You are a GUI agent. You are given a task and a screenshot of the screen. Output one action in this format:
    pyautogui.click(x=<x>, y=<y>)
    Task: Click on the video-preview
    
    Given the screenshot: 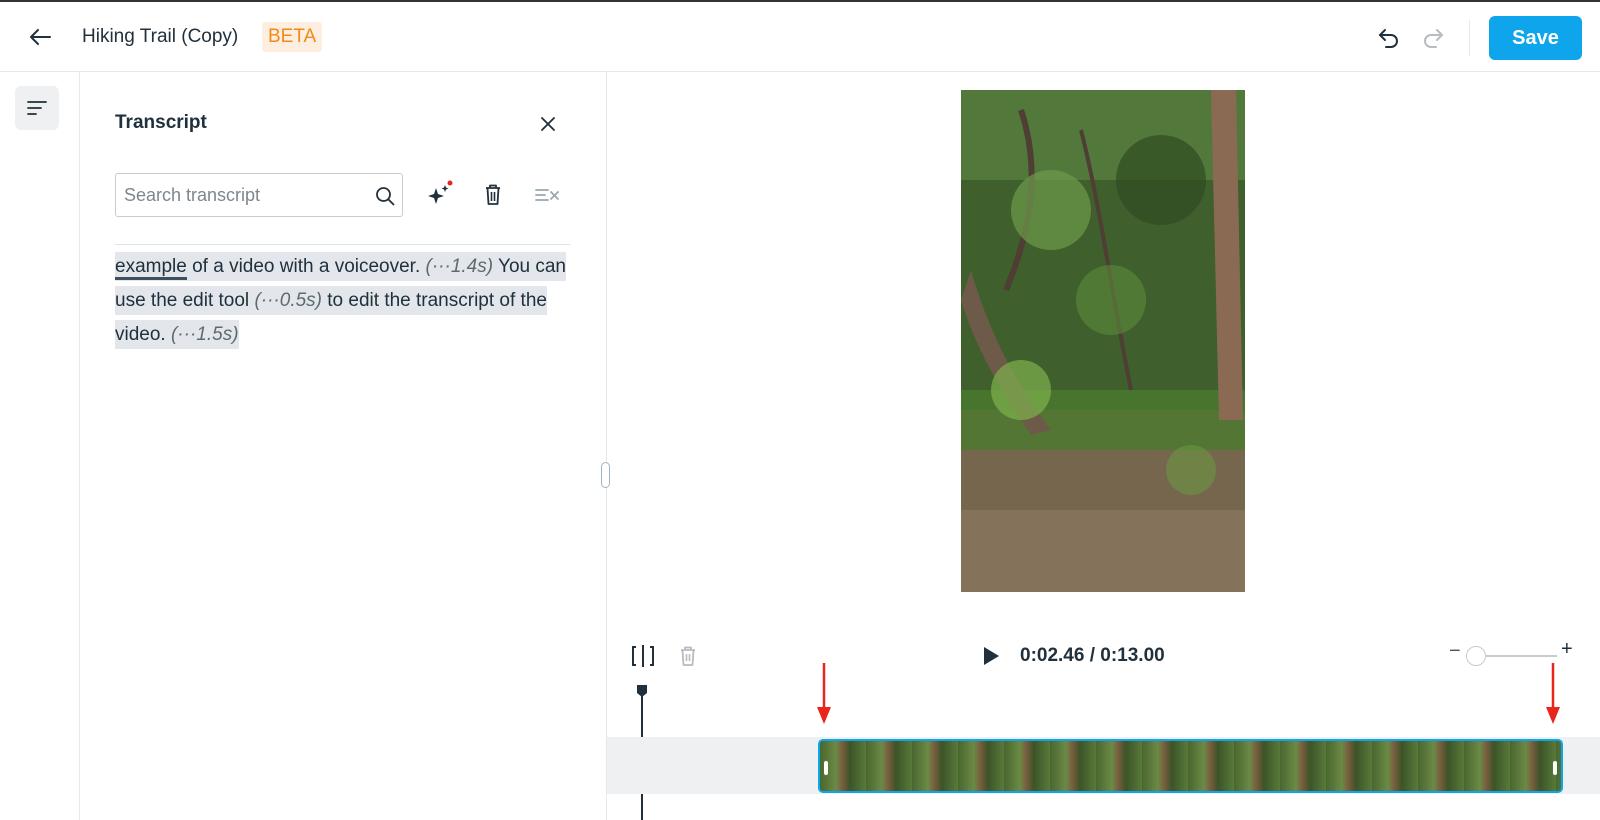 What is the action you would take?
    pyautogui.click(x=1103, y=341)
    